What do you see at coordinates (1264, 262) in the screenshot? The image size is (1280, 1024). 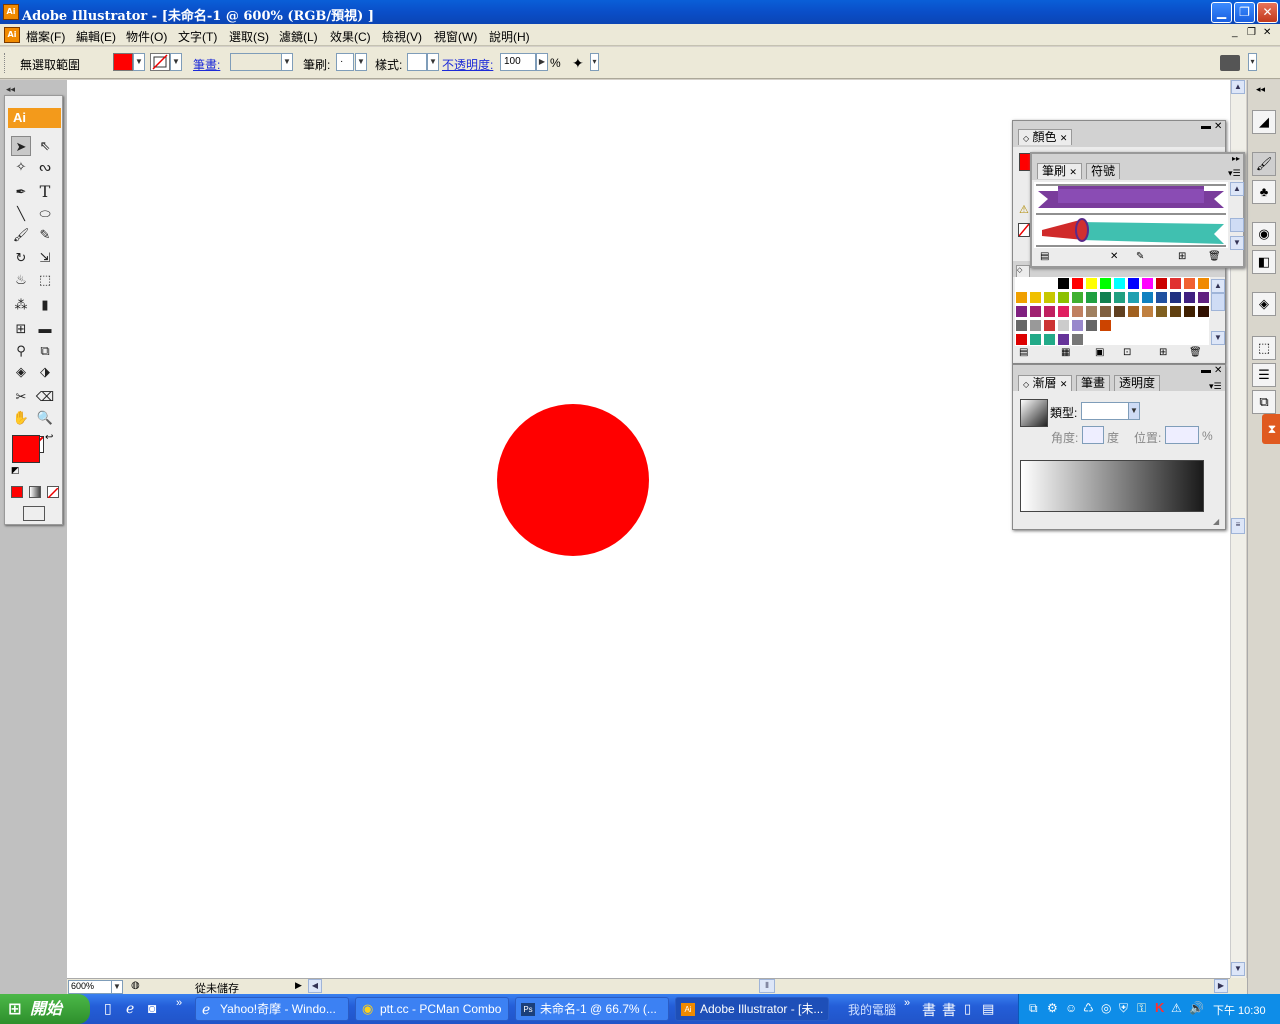 I see `graphic-styles-panel-icon: ◧` at bounding box center [1264, 262].